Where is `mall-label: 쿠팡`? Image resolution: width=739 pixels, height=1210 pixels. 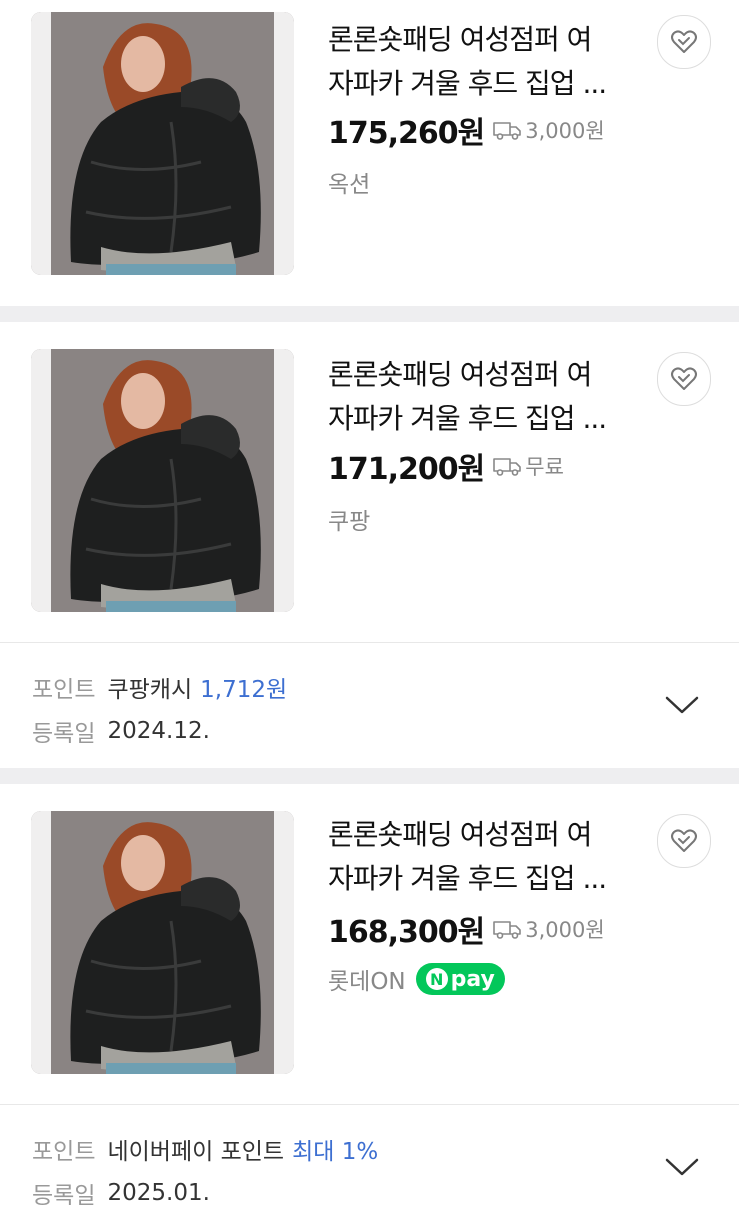
mall-label: 쿠팡 is located at coordinates (349, 522).